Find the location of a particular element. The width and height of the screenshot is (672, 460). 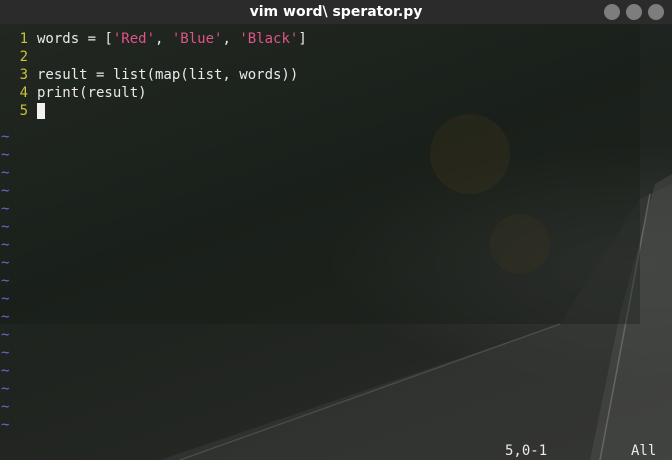

status-line: 5,0-1 All is located at coordinates (336, 451).